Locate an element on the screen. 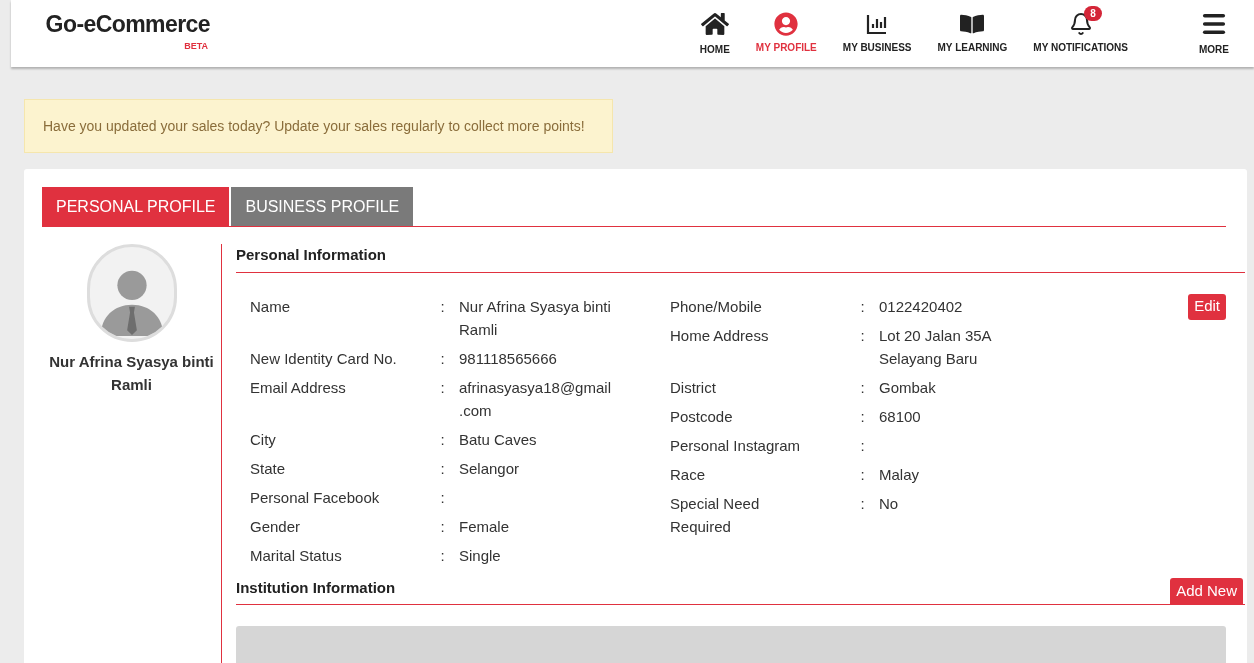  field-label: Personal Instagram is located at coordinates (736, 445).